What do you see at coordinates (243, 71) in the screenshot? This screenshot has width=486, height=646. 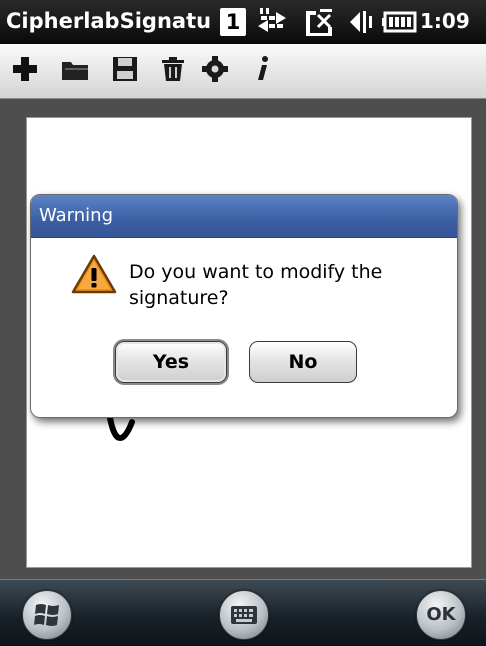 I see `toolbar` at bounding box center [243, 71].